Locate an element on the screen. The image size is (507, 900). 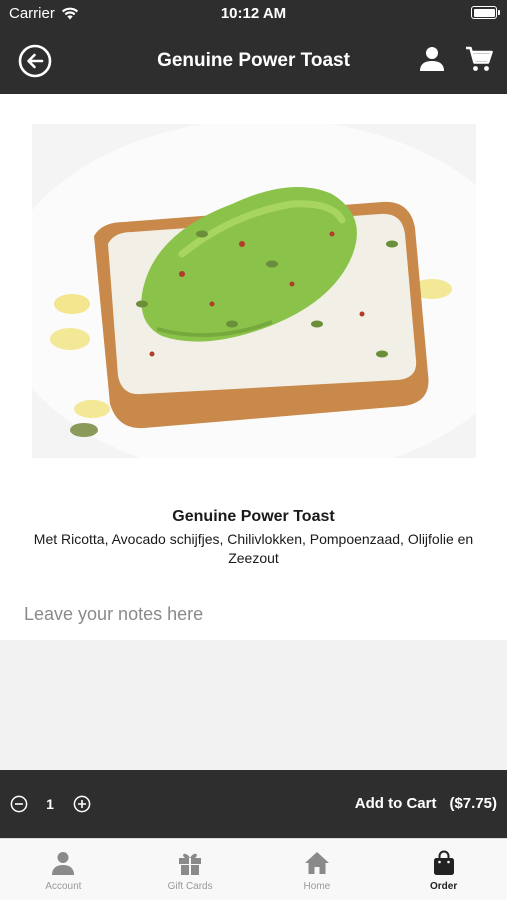
gift-icon is located at coordinates (190, 864).